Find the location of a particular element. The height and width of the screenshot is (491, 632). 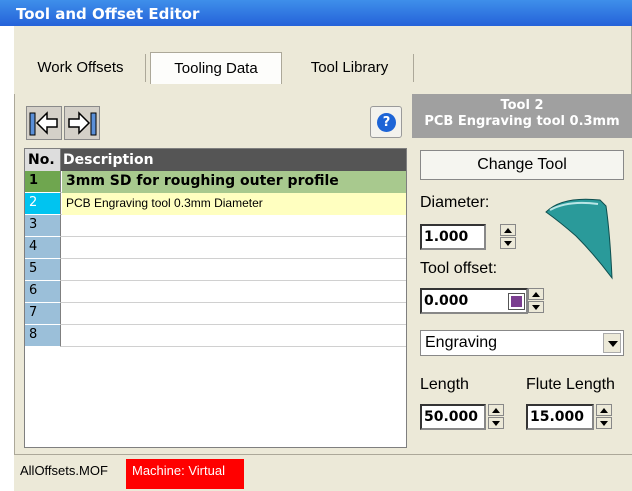

table-row: 2 PCB Engraving tool 0.3mm Diameter is located at coordinates (215, 204).